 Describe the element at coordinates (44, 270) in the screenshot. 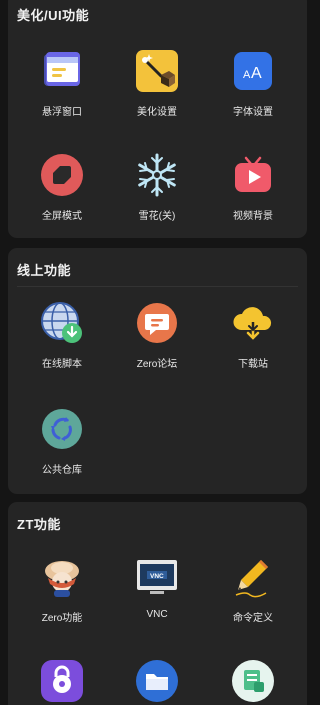

I see `section-title: 线上功能` at that location.